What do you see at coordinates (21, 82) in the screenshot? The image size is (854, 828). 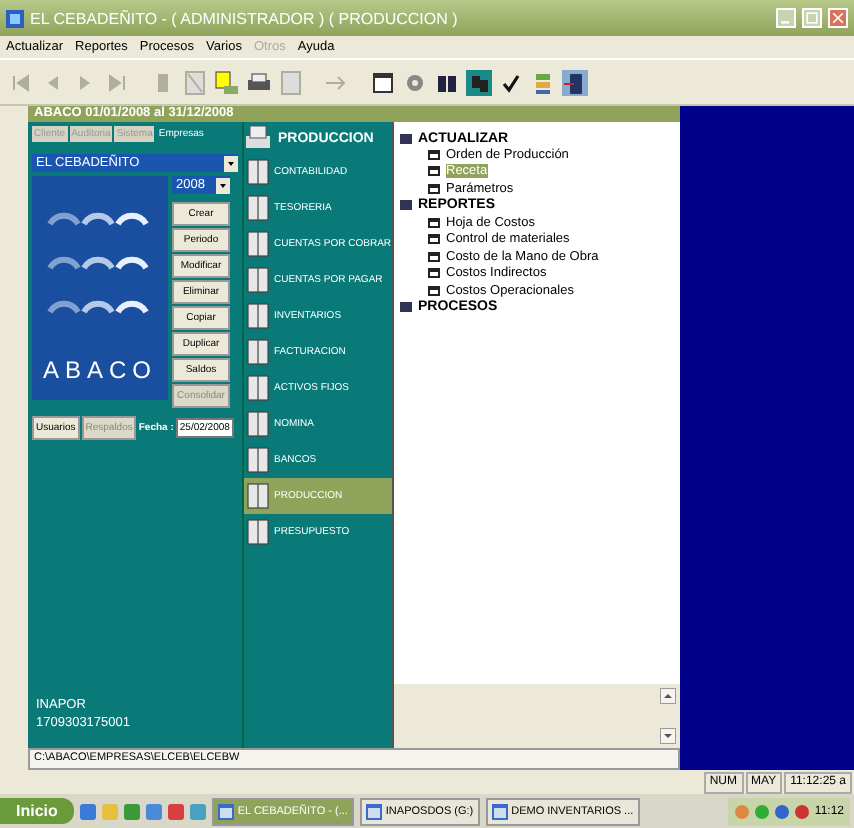 I see `first-record-icon` at bounding box center [21, 82].